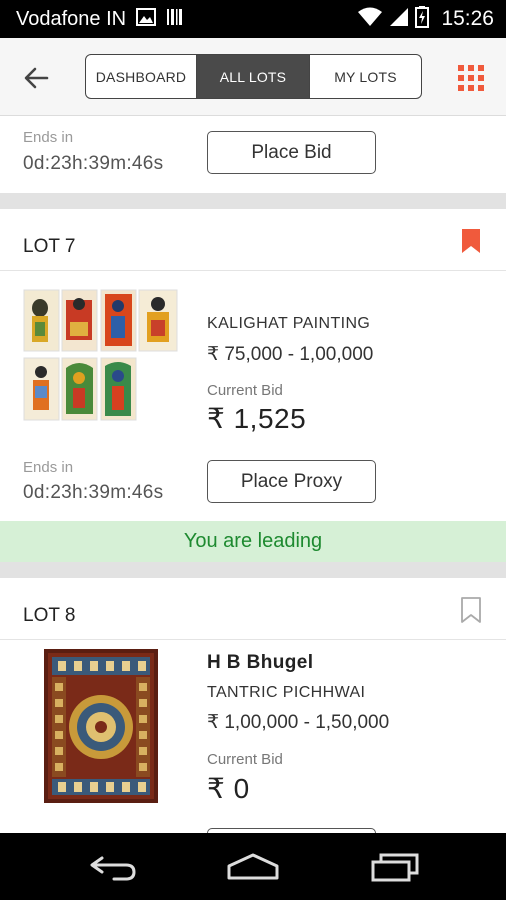 Image resolution: width=506 pixels, height=900 pixels. Describe the element at coordinates (290, 354) in the screenshot. I see `estimate-range: ₹ 75,000 - 1,00,000` at that location.